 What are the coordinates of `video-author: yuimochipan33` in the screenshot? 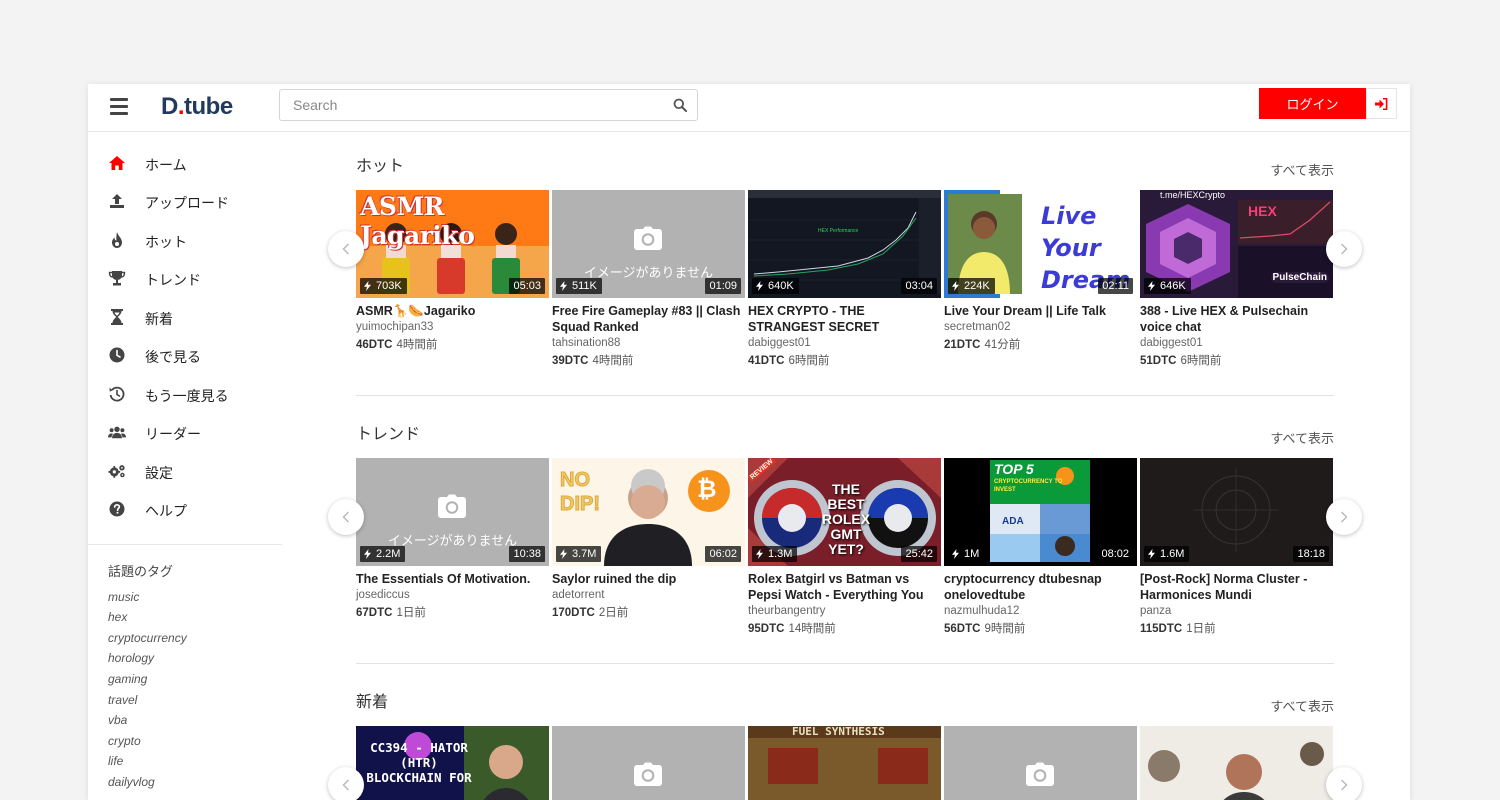 It's located at (452, 327).